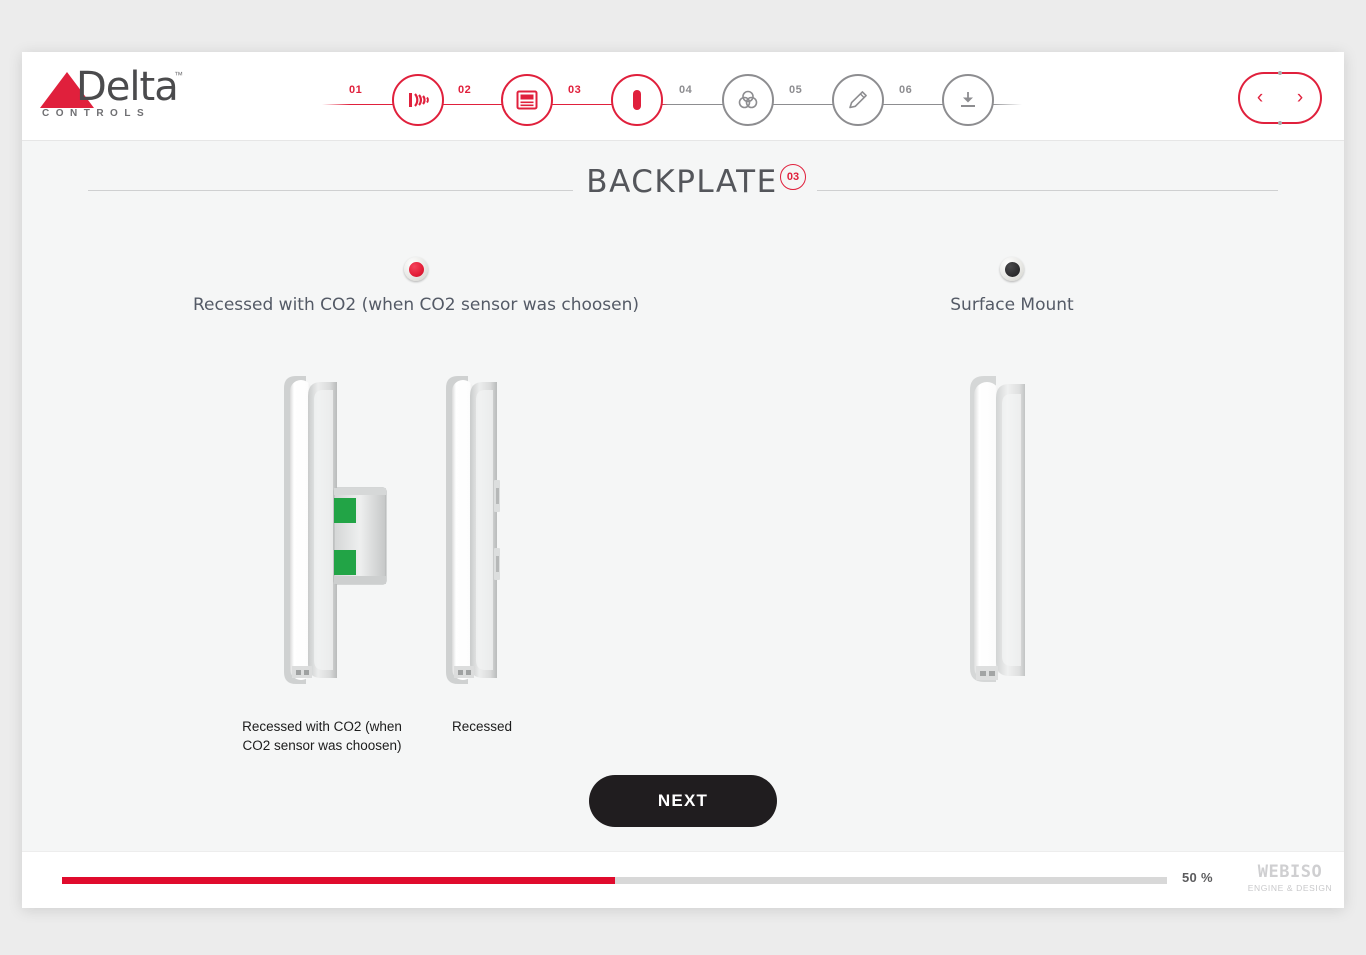 This screenshot has height=955, width=1366. I want to click on pencil-icon, so click(858, 100).